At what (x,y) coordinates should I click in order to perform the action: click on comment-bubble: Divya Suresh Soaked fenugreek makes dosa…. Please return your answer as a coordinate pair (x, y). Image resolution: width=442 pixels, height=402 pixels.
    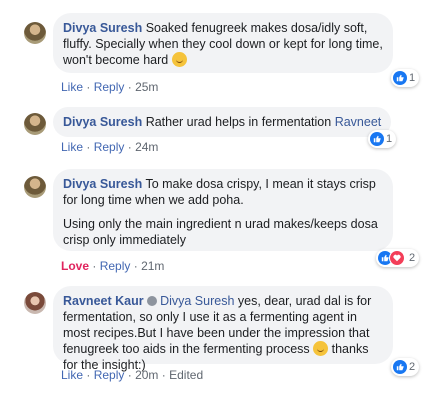
    Looking at the image, I should click on (223, 43).